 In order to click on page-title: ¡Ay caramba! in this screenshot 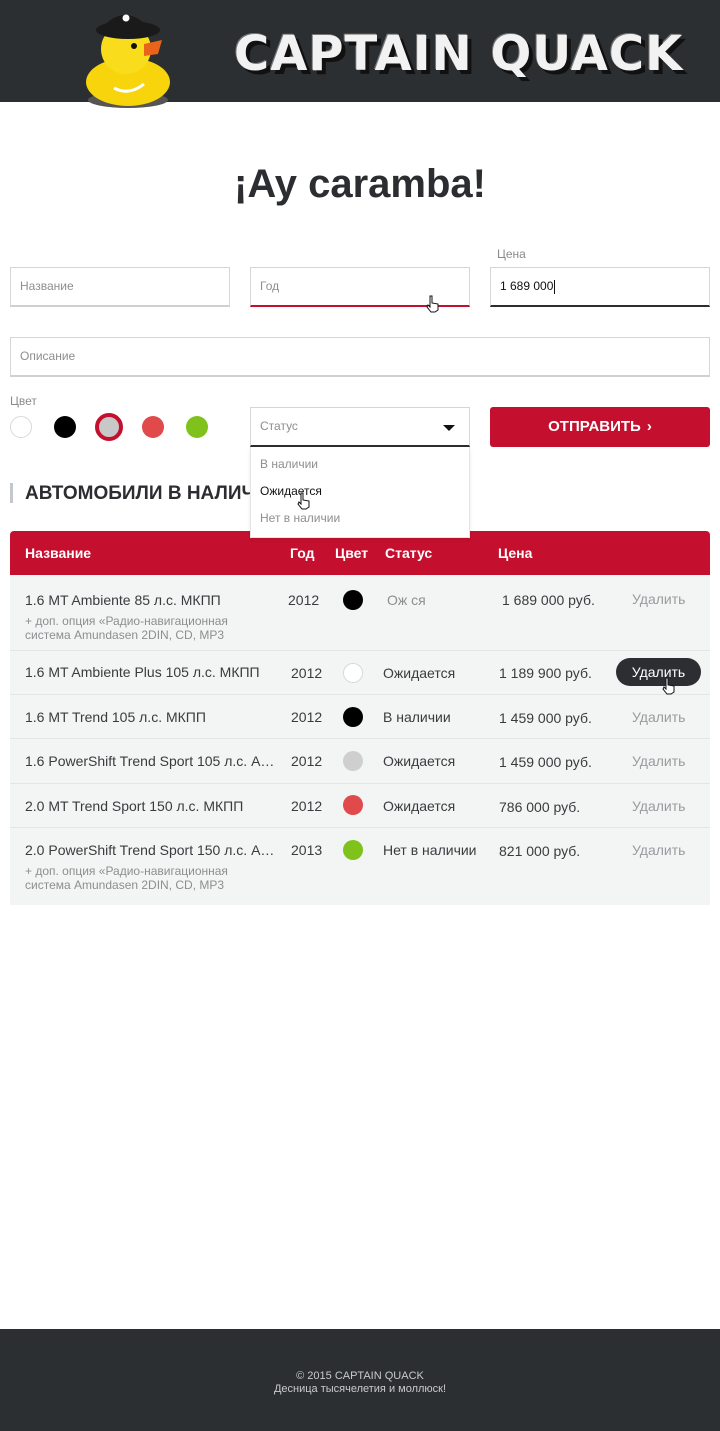, I will do `click(360, 184)`.